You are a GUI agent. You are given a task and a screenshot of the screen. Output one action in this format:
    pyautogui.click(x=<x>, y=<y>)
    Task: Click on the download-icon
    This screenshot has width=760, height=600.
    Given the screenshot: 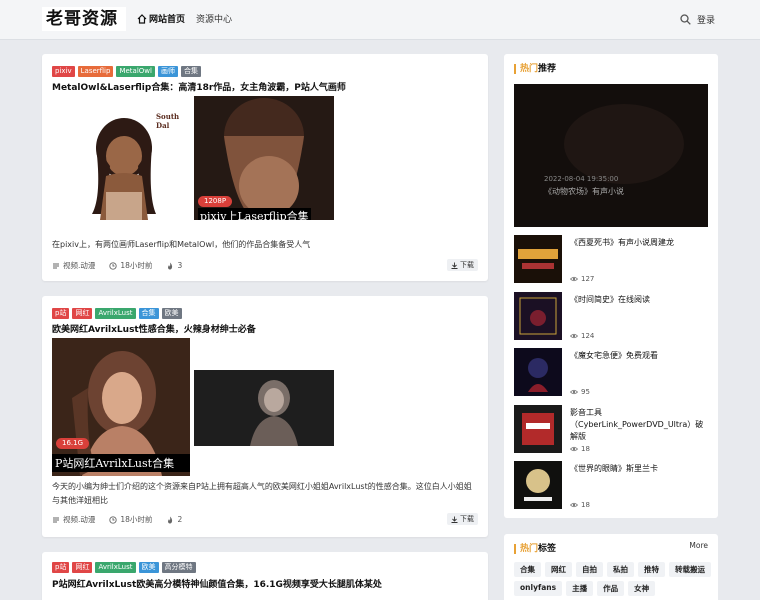 What is the action you would take?
    pyautogui.click(x=454, y=265)
    